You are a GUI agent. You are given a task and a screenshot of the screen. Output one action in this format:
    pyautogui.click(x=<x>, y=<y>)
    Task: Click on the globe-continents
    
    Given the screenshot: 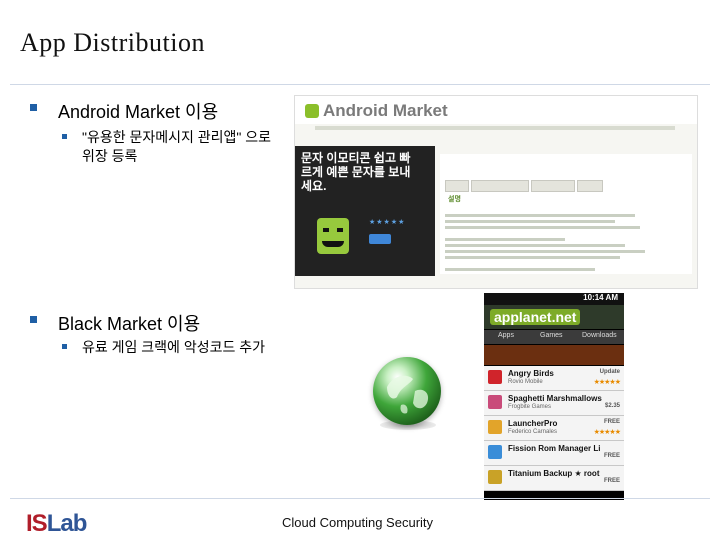 What is the action you would take?
    pyautogui.click(x=408, y=394)
    